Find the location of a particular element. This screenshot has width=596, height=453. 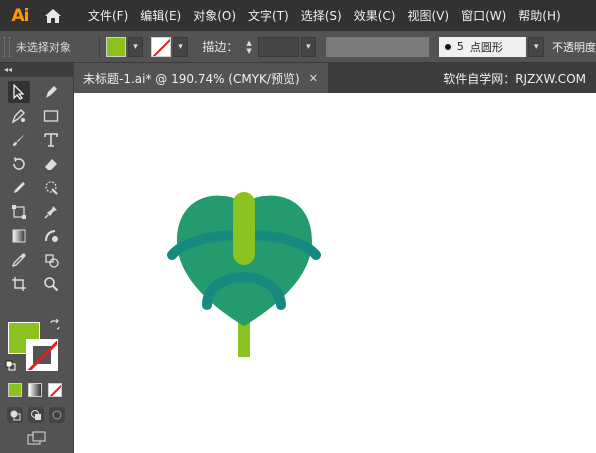

stroke-weight-stepper: ▲ ▼ is located at coordinates (249, 47).